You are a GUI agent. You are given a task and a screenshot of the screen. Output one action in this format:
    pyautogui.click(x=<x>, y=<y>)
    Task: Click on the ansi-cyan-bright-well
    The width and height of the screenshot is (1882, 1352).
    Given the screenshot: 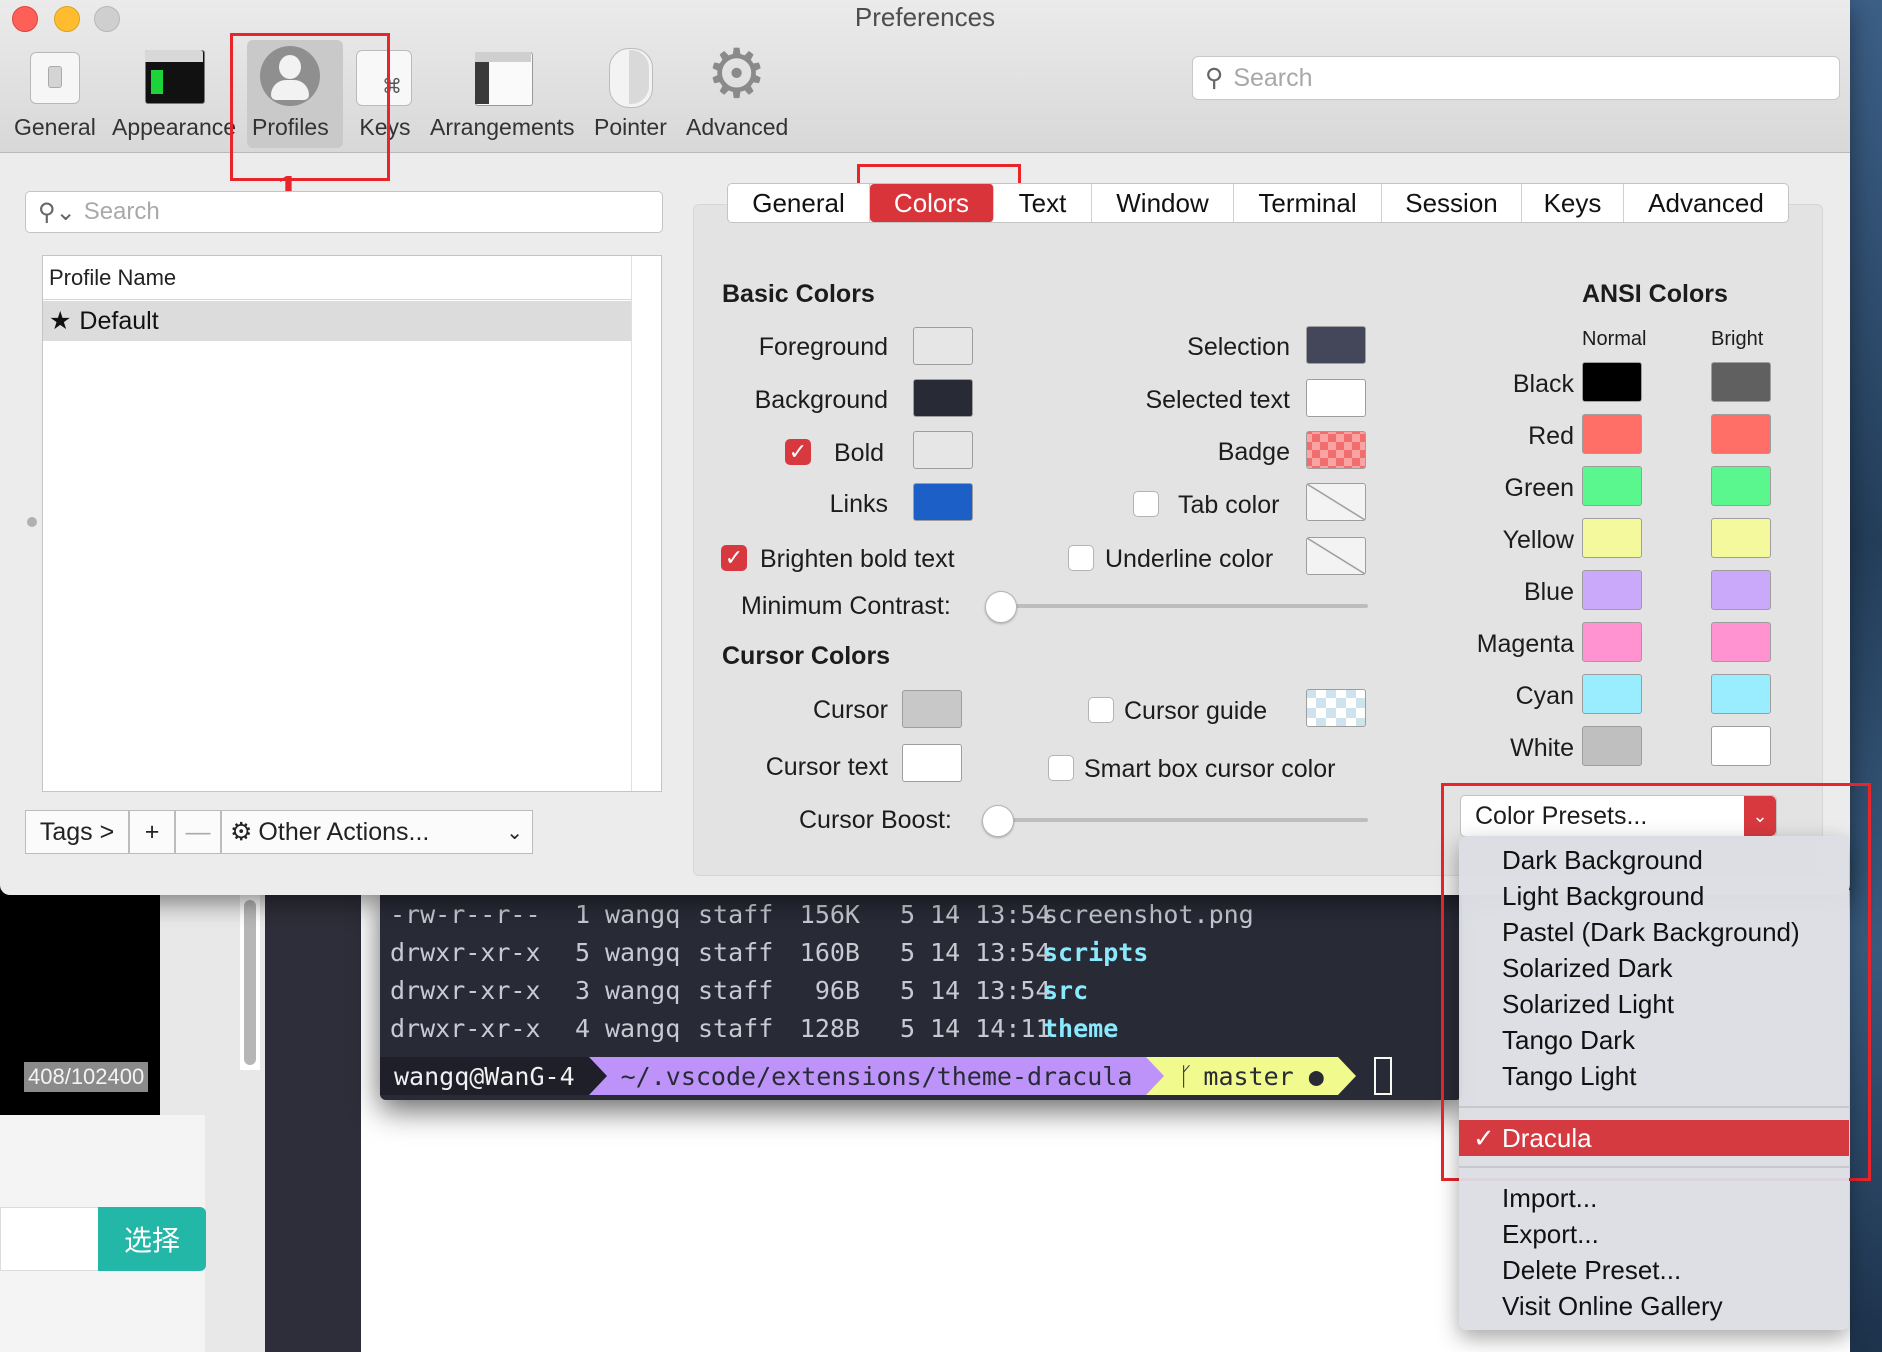 What is the action you would take?
    pyautogui.click(x=1741, y=694)
    